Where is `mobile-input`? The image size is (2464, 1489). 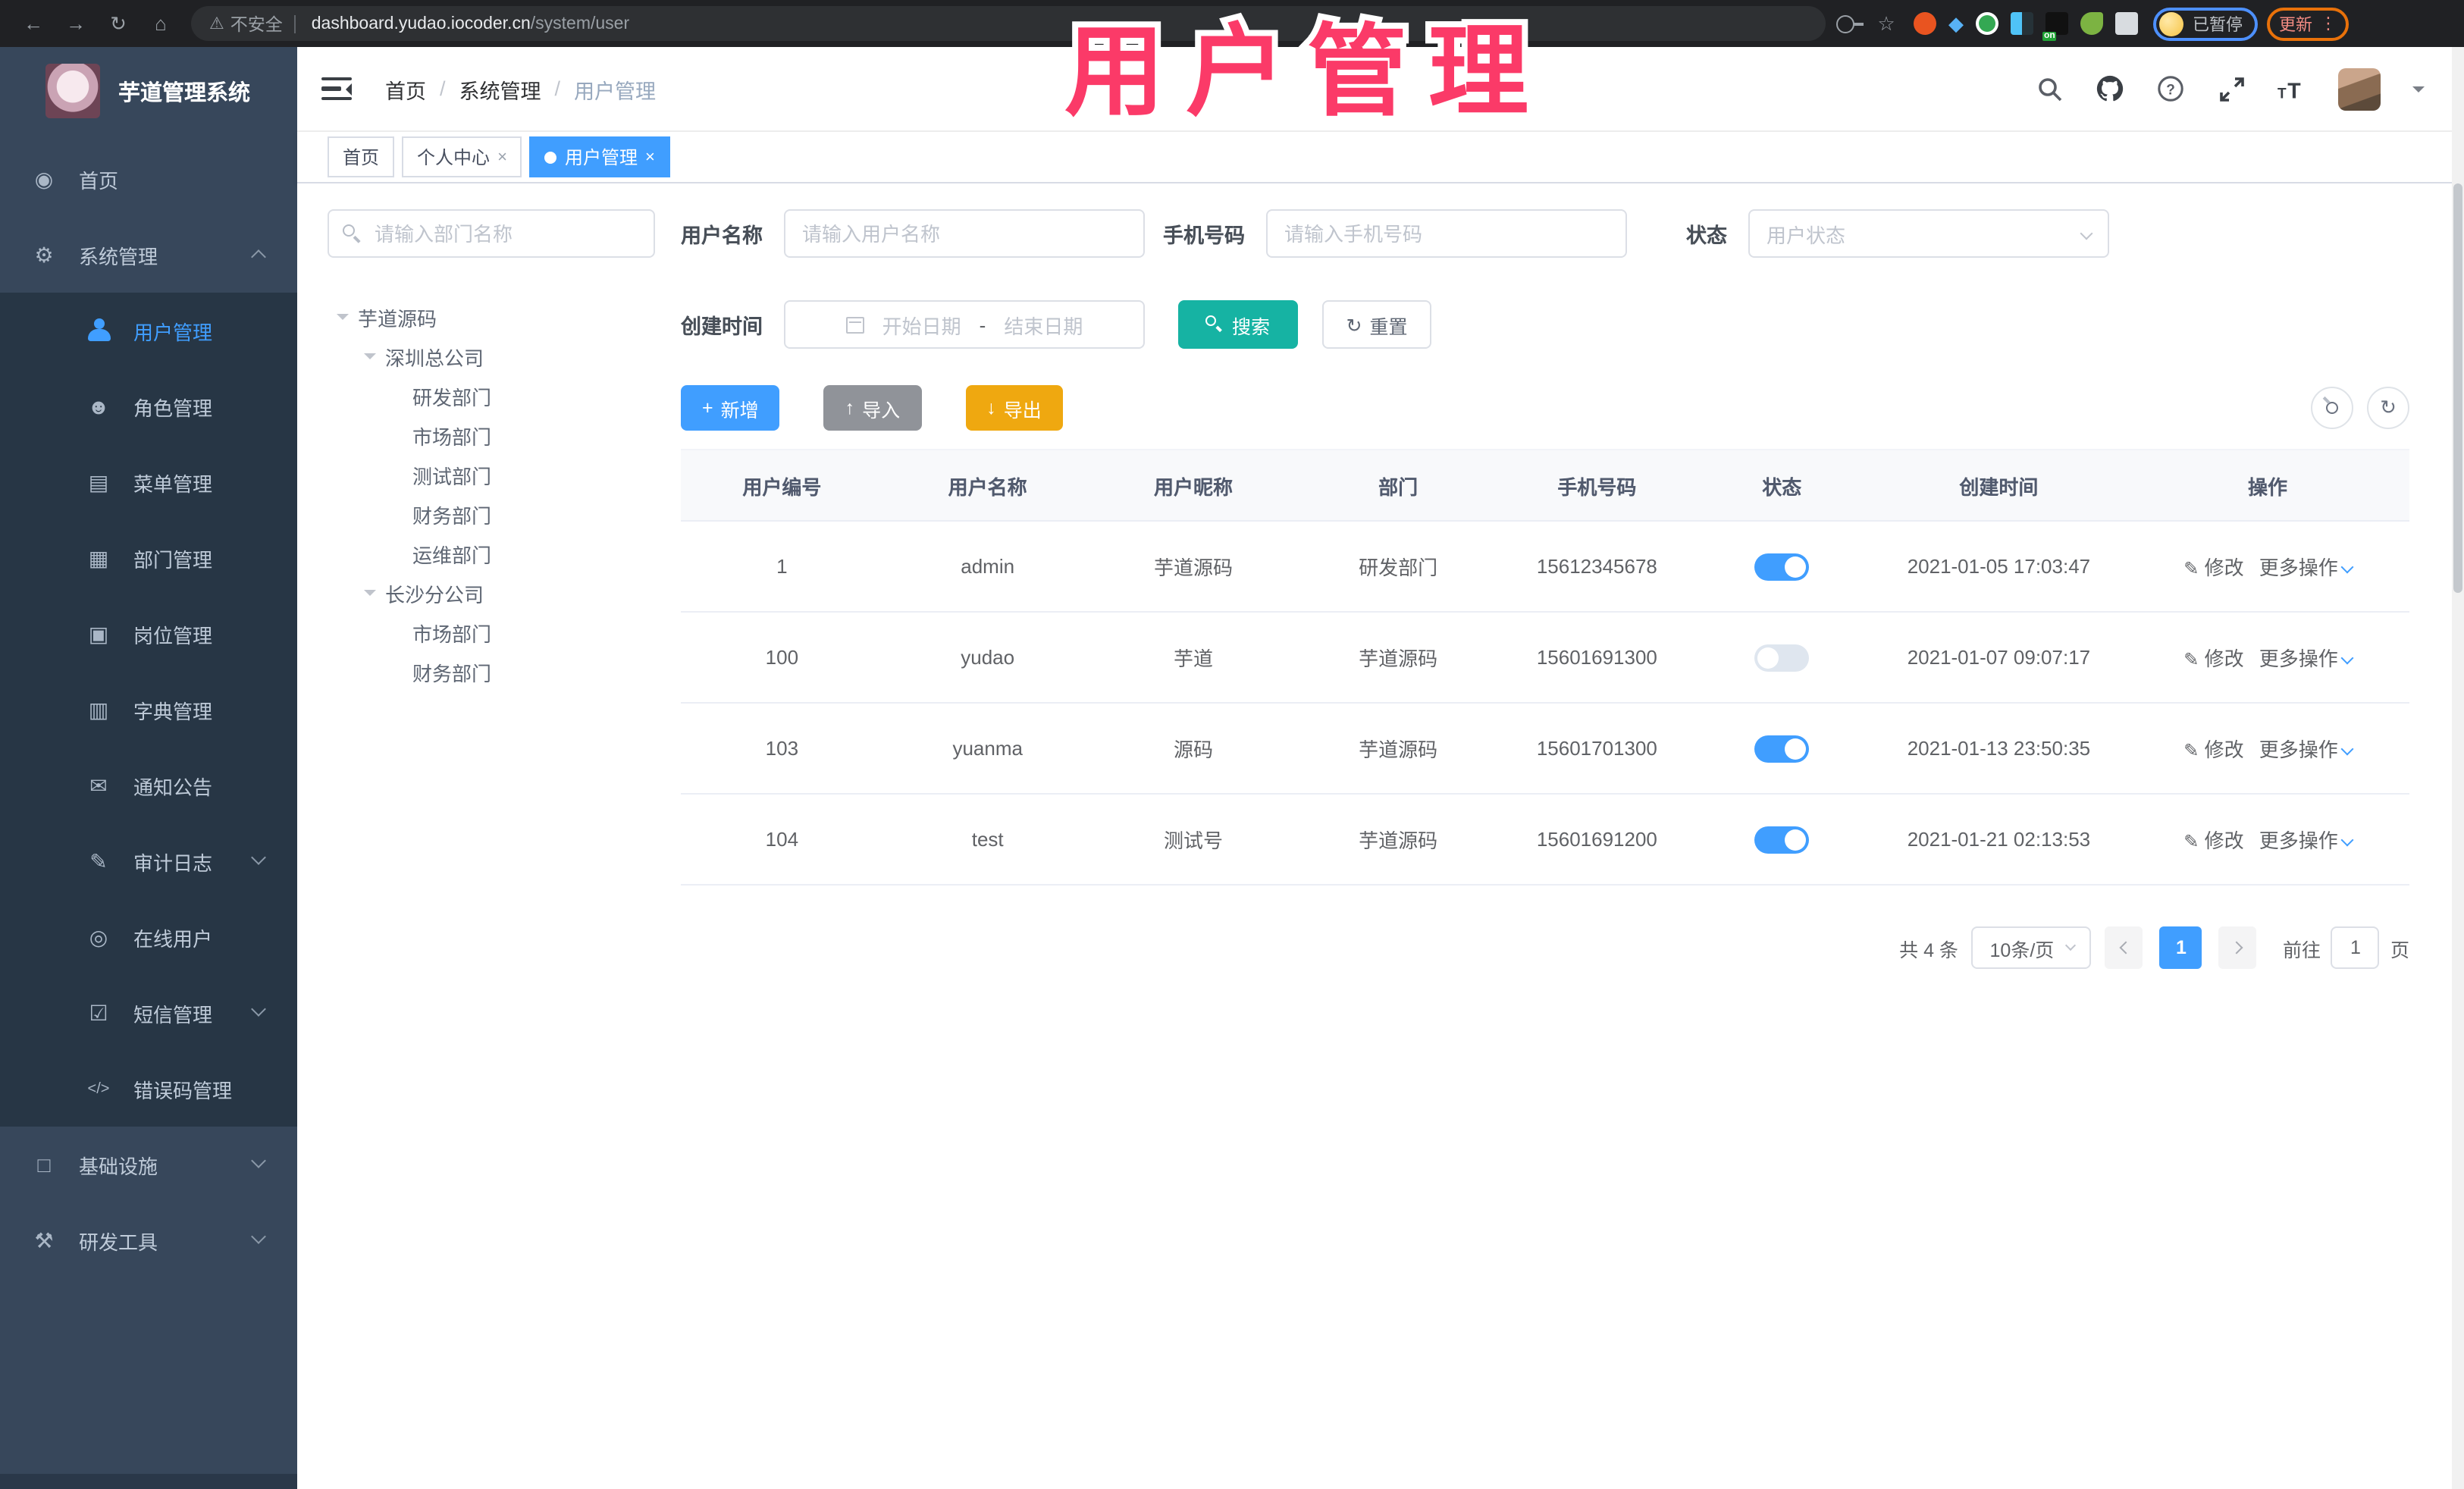
mobile-input is located at coordinates (1447, 233).